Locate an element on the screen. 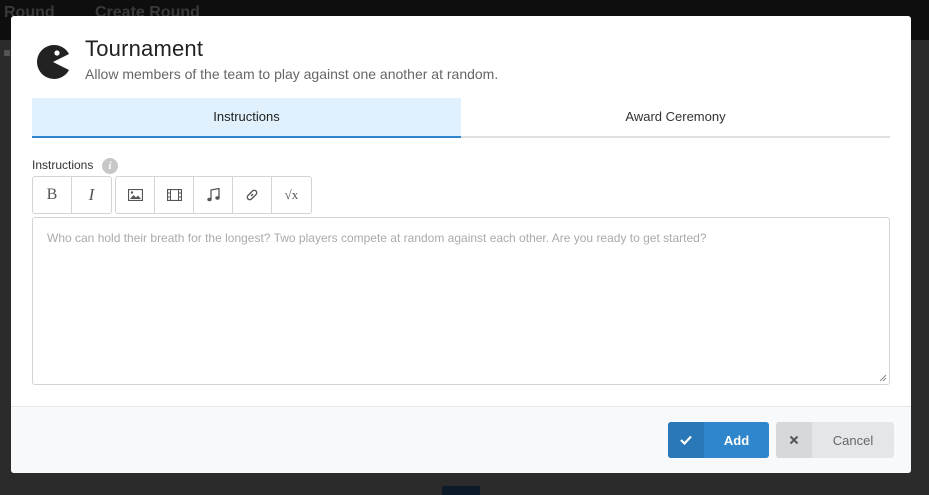  close-icon is located at coordinates (794, 440).